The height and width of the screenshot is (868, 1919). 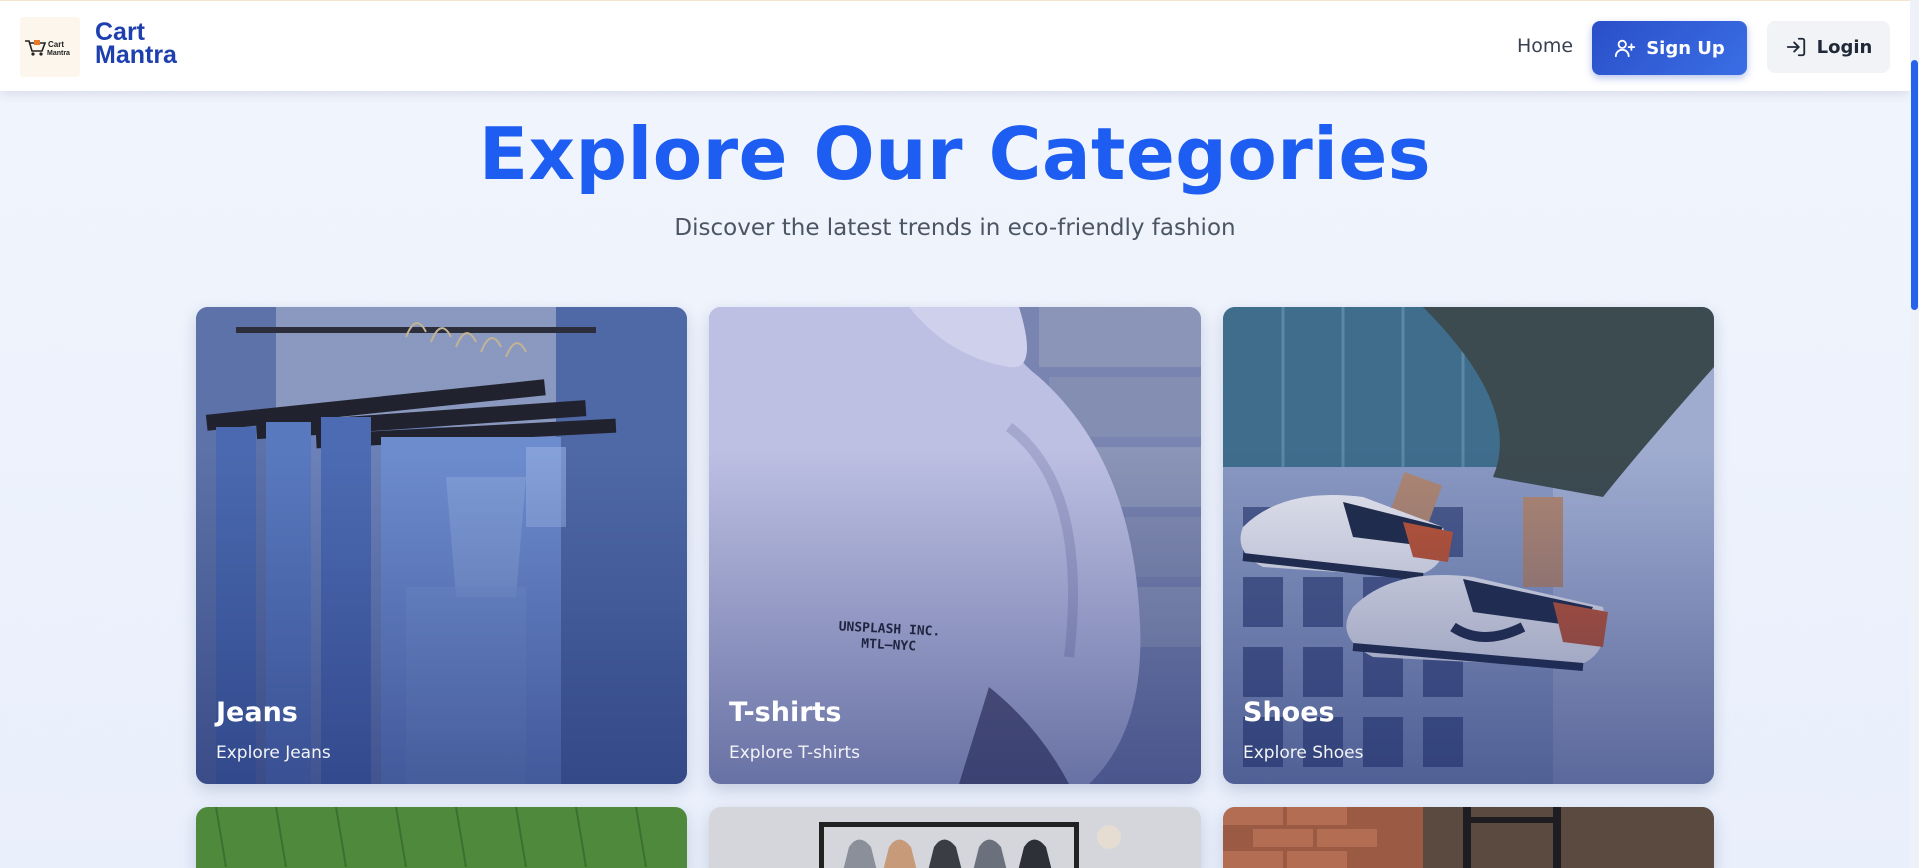 What do you see at coordinates (1289, 712) in the screenshot?
I see `category-title: Shoes` at bounding box center [1289, 712].